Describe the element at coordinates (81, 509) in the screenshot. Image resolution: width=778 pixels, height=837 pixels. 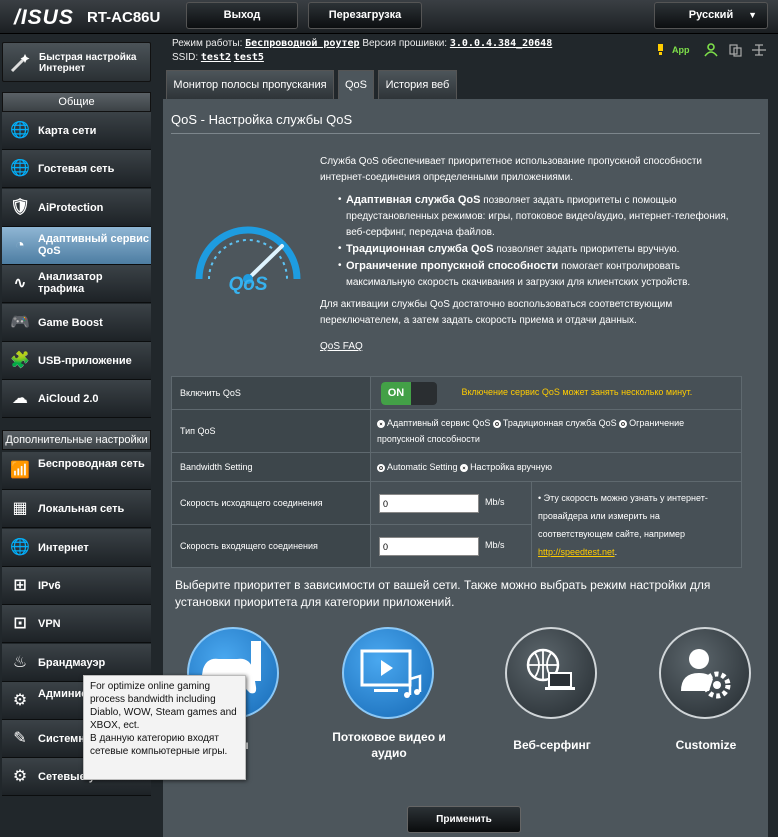
I see `sidebar-item-label: Локальная сеть` at that location.